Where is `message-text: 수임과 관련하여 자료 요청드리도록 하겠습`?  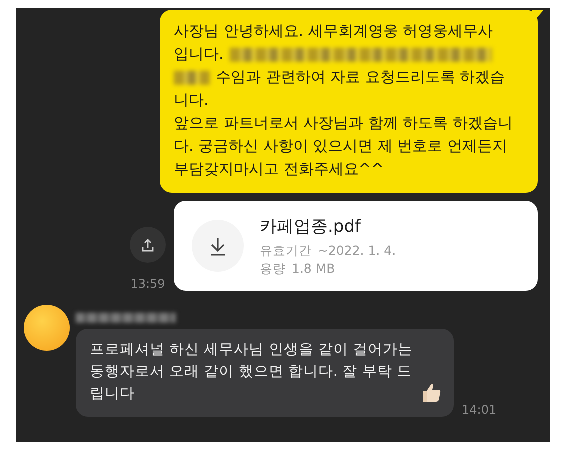
message-text: 수임과 관련하여 자료 요청드리도록 하겠습 is located at coordinates (361, 77).